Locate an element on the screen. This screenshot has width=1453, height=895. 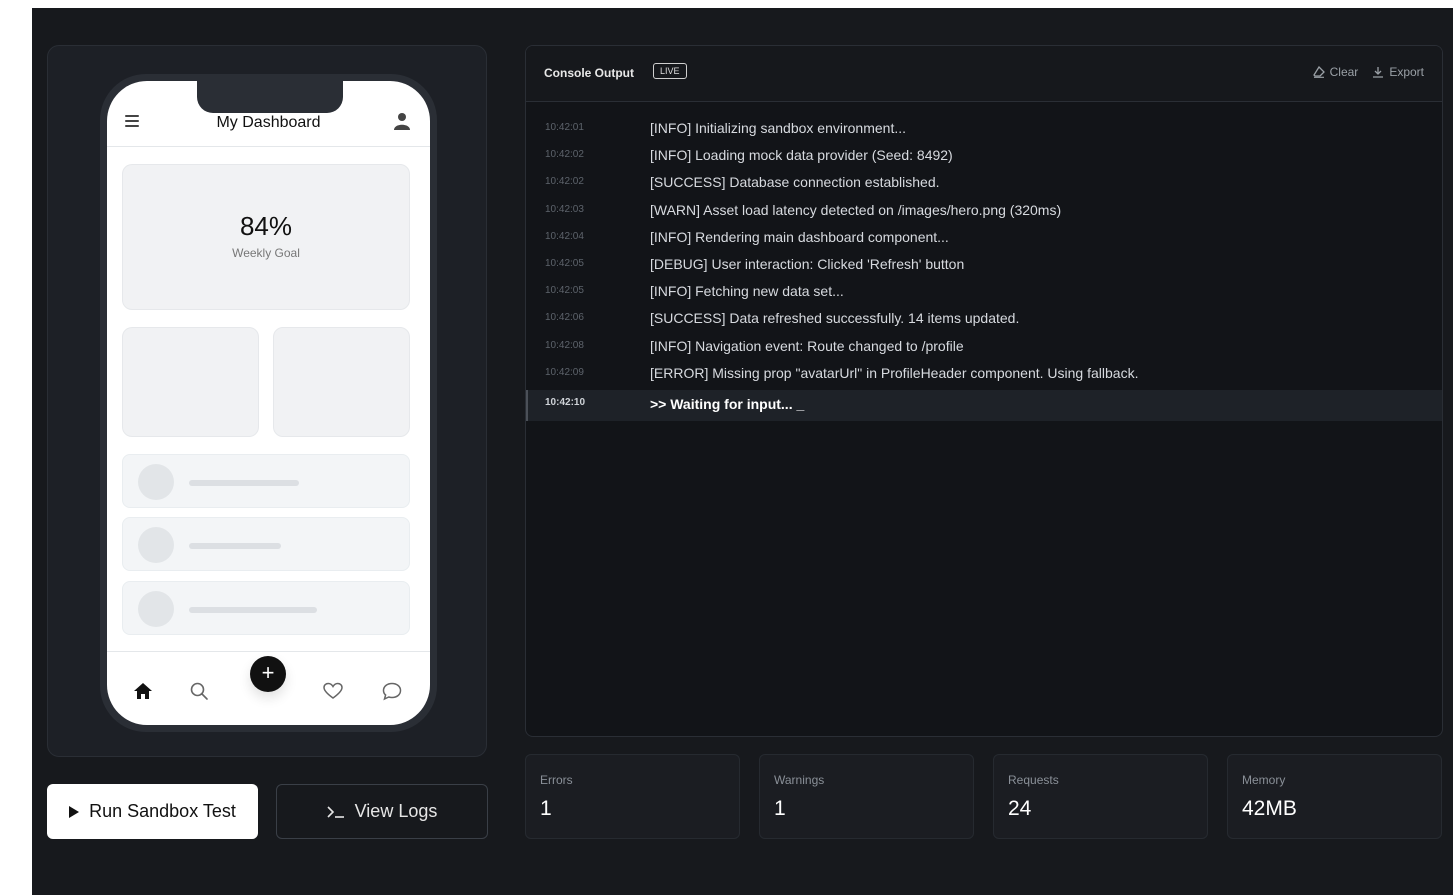
console-input-line: 10:42:10 >> Waiting for input... _ is located at coordinates (984, 405).